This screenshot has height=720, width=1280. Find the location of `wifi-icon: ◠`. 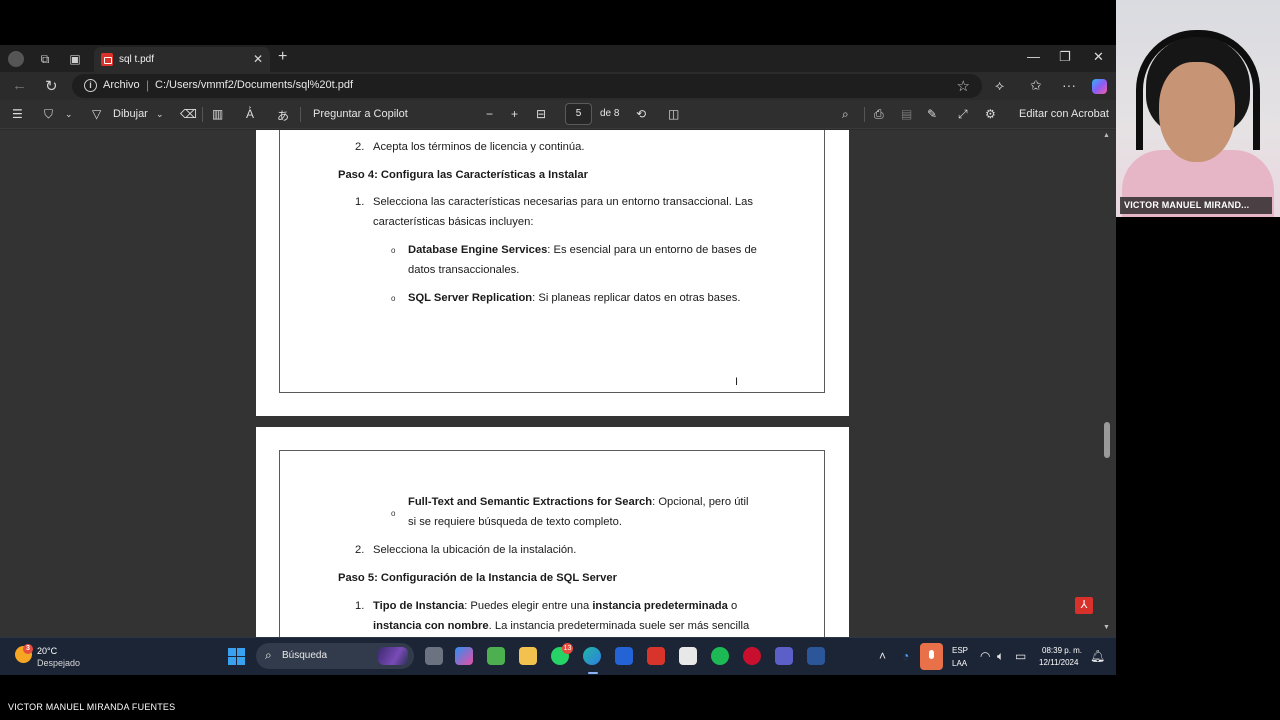

wifi-icon: ◠ is located at coordinates (985, 656).